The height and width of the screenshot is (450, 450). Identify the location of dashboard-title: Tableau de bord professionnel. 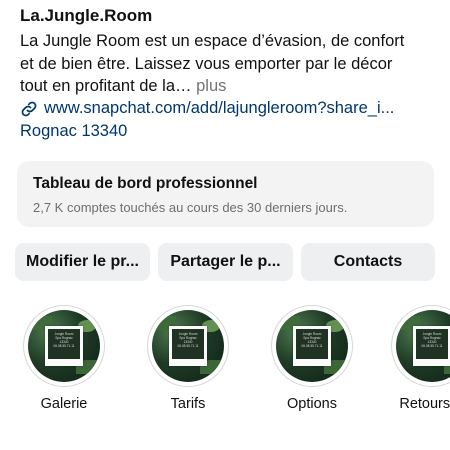
(145, 183).